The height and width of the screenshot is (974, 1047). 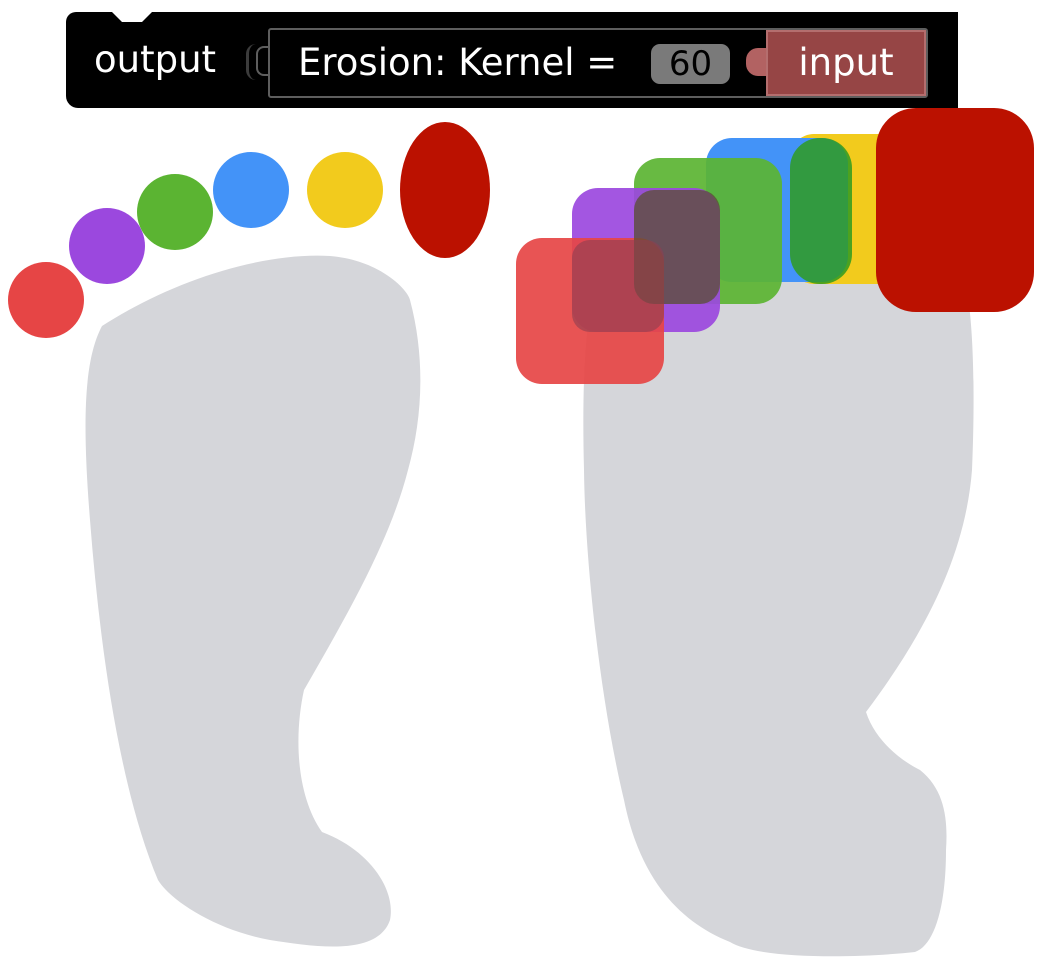 I want to click on right-toe-green-tall, so click(x=821, y=211).